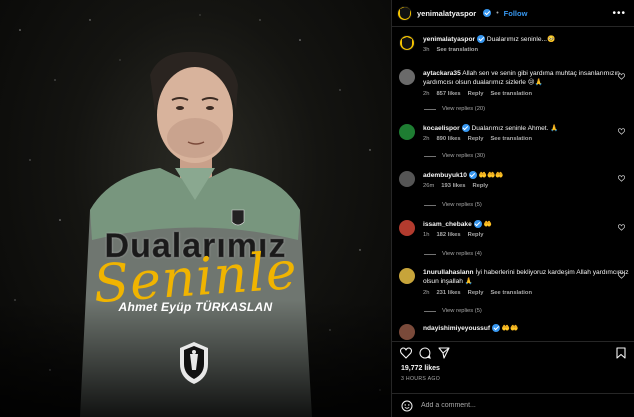  Describe the element at coordinates (445, 175) in the screenshot. I see `comment-username: adembuyuk10` at that location.